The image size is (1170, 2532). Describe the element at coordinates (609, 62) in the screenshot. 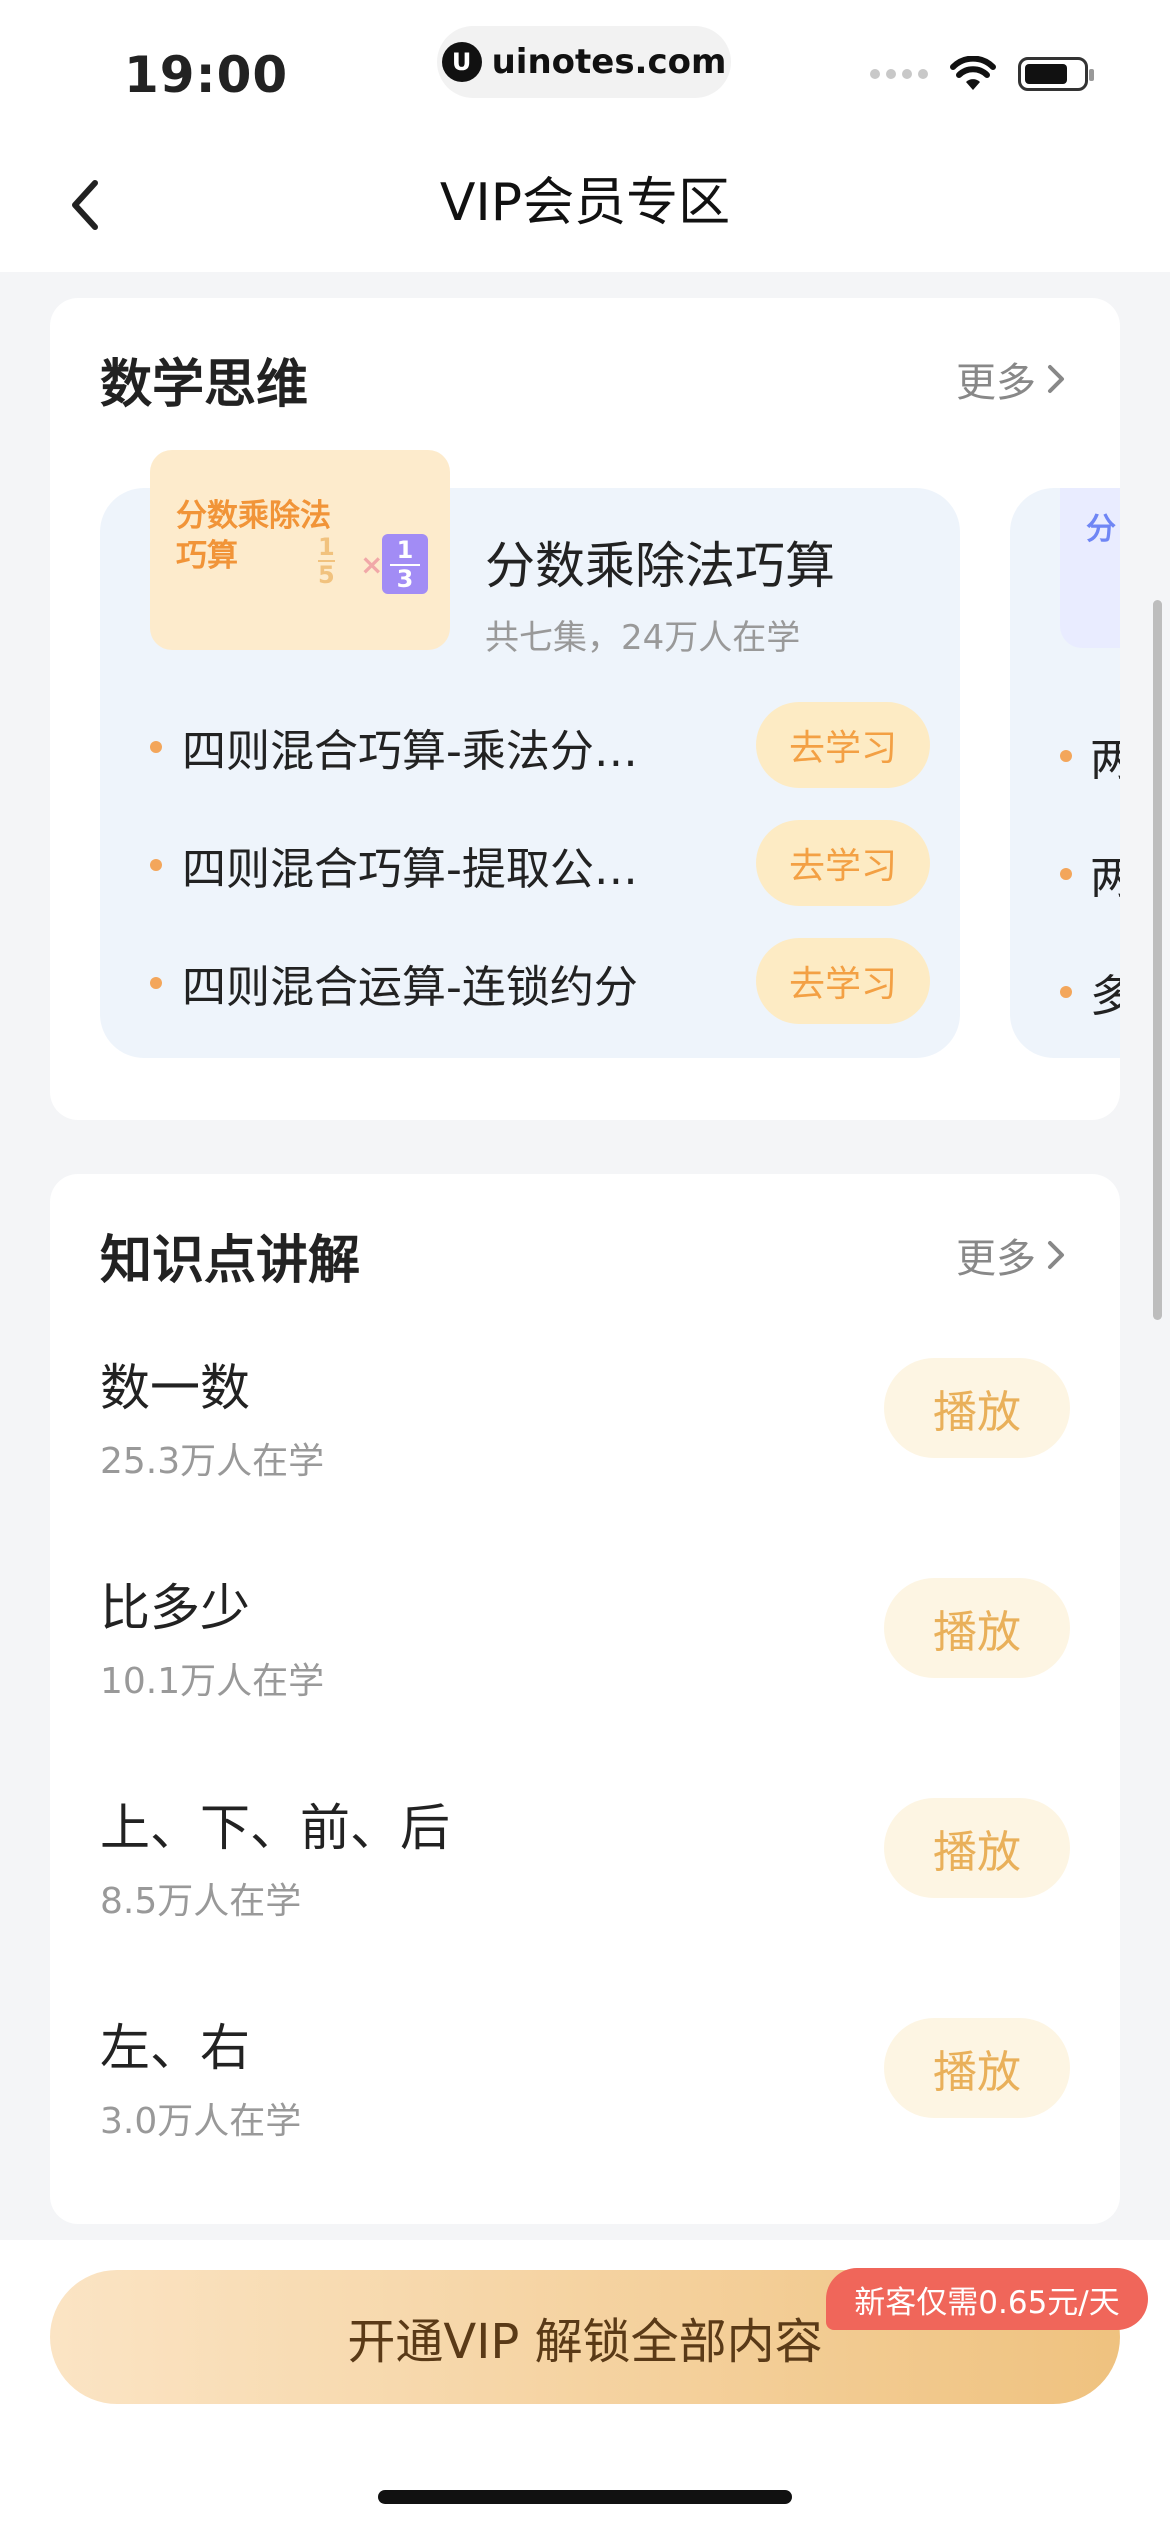

I see `url-text: uinotes.com` at that location.